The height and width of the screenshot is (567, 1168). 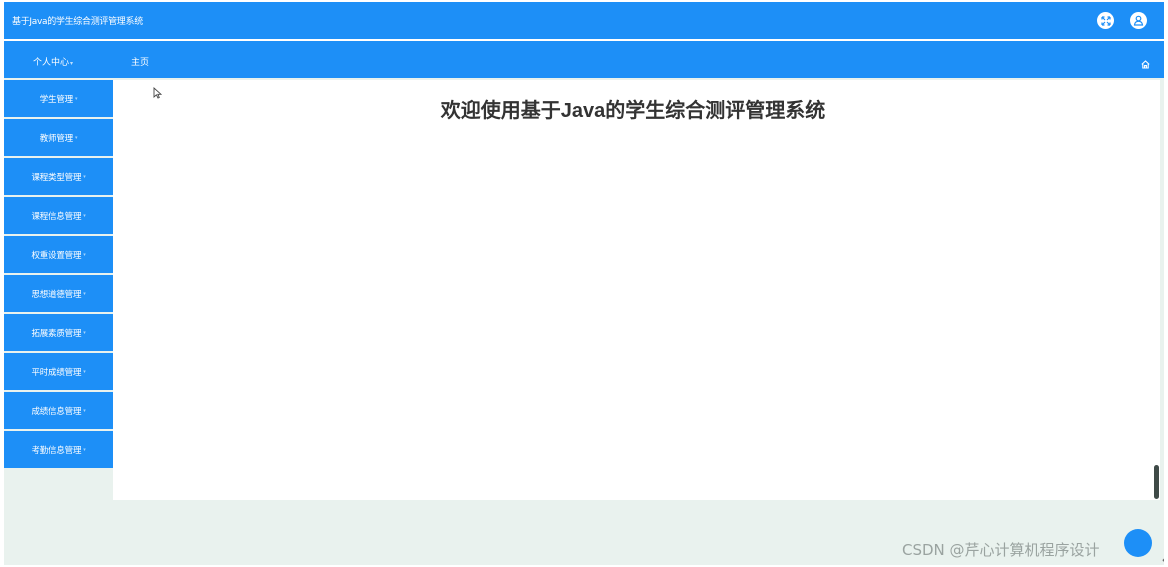 I want to click on sidebar-item-label: 考勤信息管理, so click(x=56, y=450).